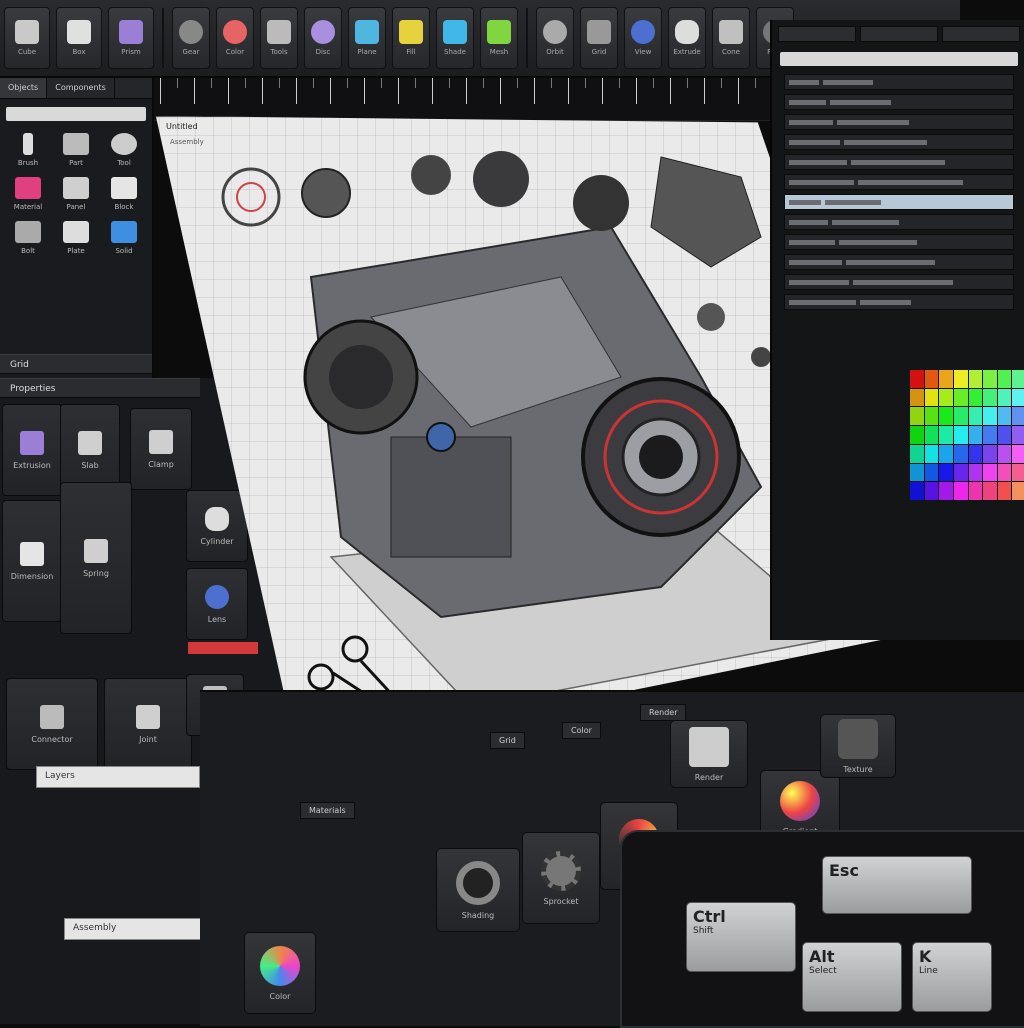 The width and height of the screenshot is (1024, 1028). What do you see at coordinates (217, 526) in the screenshot?
I see `property-card-cylinder: Cylinder` at bounding box center [217, 526].